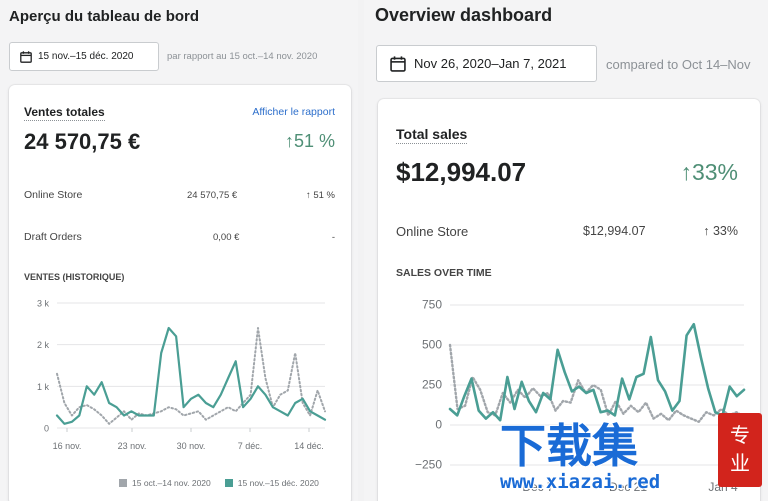 Image resolution: width=768 pixels, height=501 pixels. What do you see at coordinates (490, 63) in the screenshot?
I see `date-range-label: Nov 26, 2020–Jan 7, 2021` at bounding box center [490, 63].